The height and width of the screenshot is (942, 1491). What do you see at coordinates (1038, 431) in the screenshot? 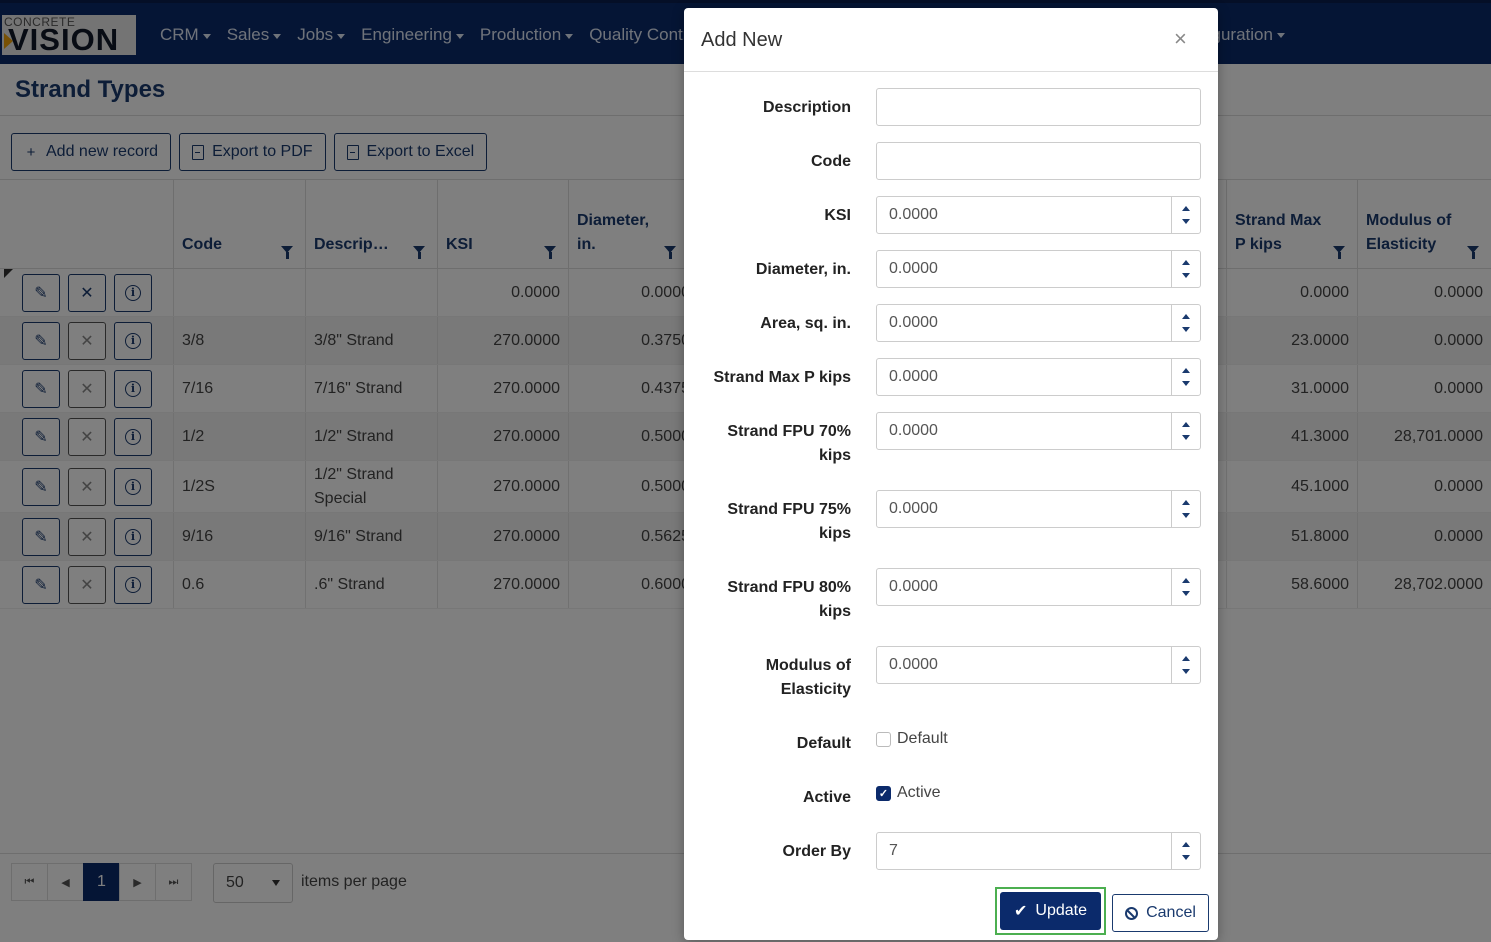
I see `fpu70-input: 0.0000` at bounding box center [1038, 431].